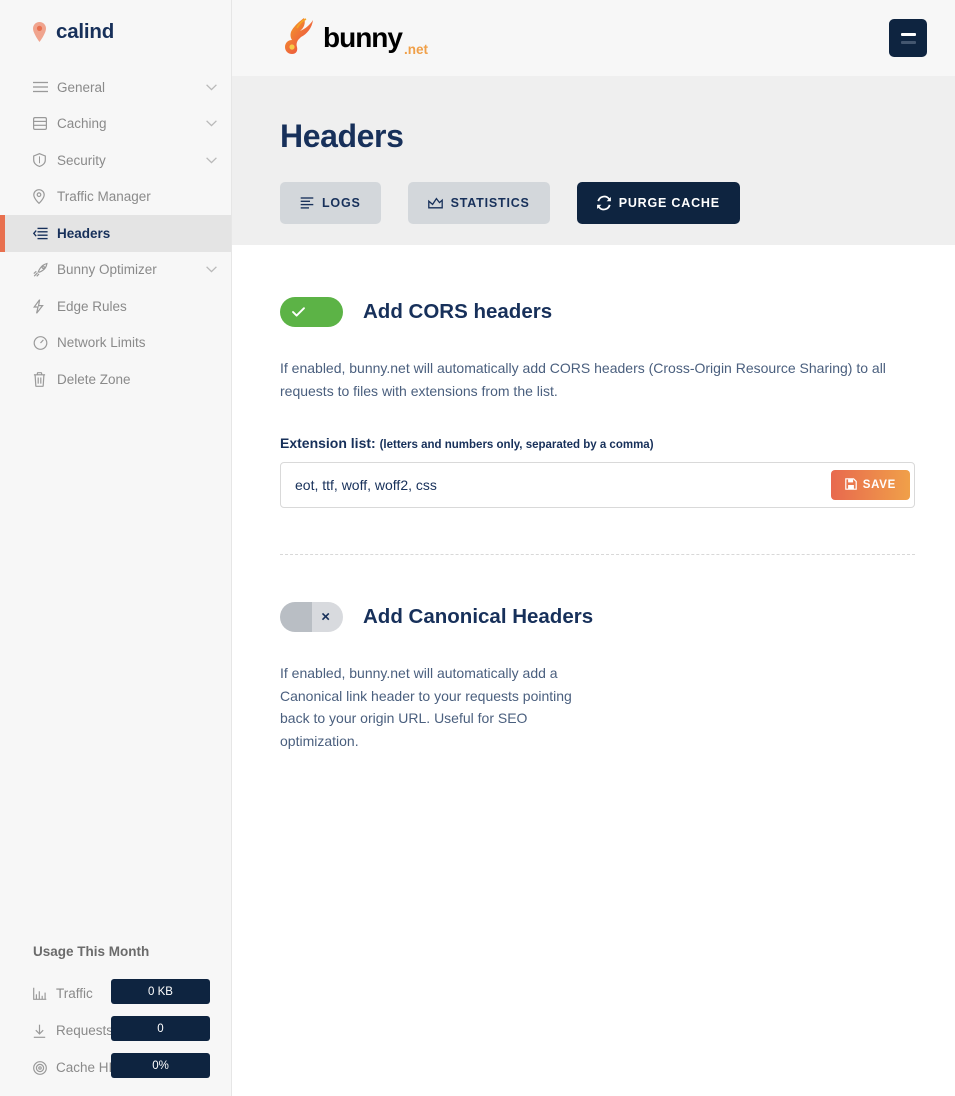  I want to click on save-button: SAVE, so click(870, 485).